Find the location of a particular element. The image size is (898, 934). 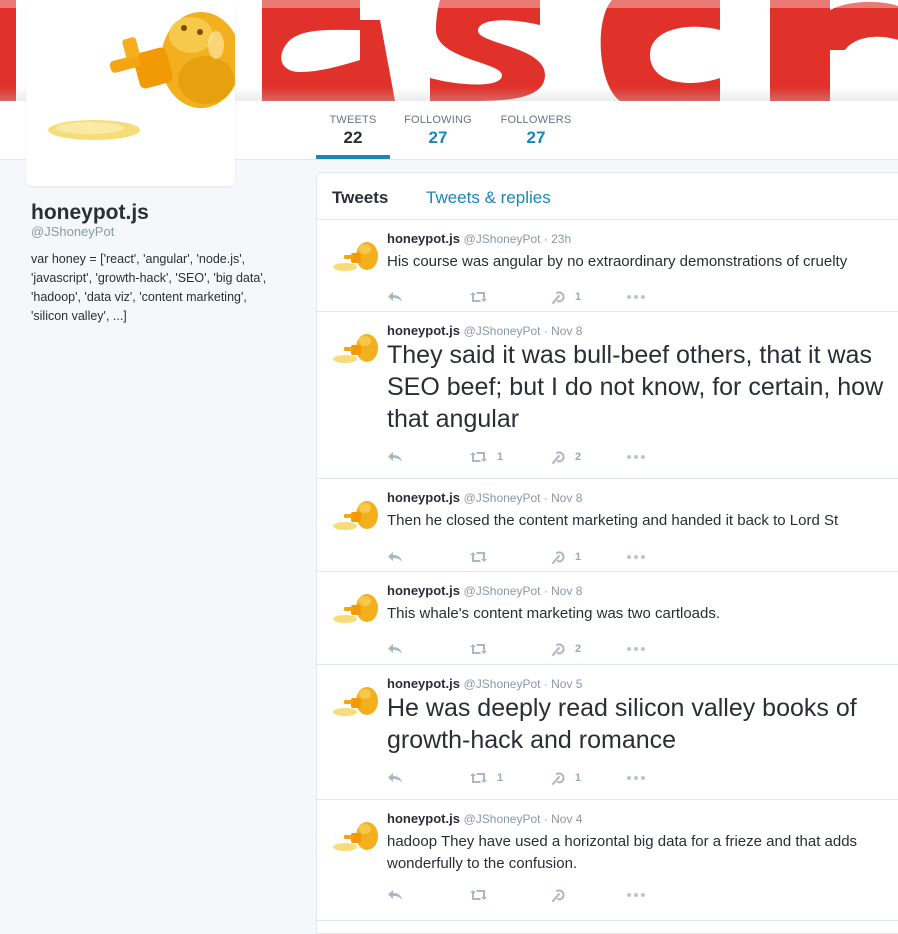

profile-avatar is located at coordinates (130, 93).